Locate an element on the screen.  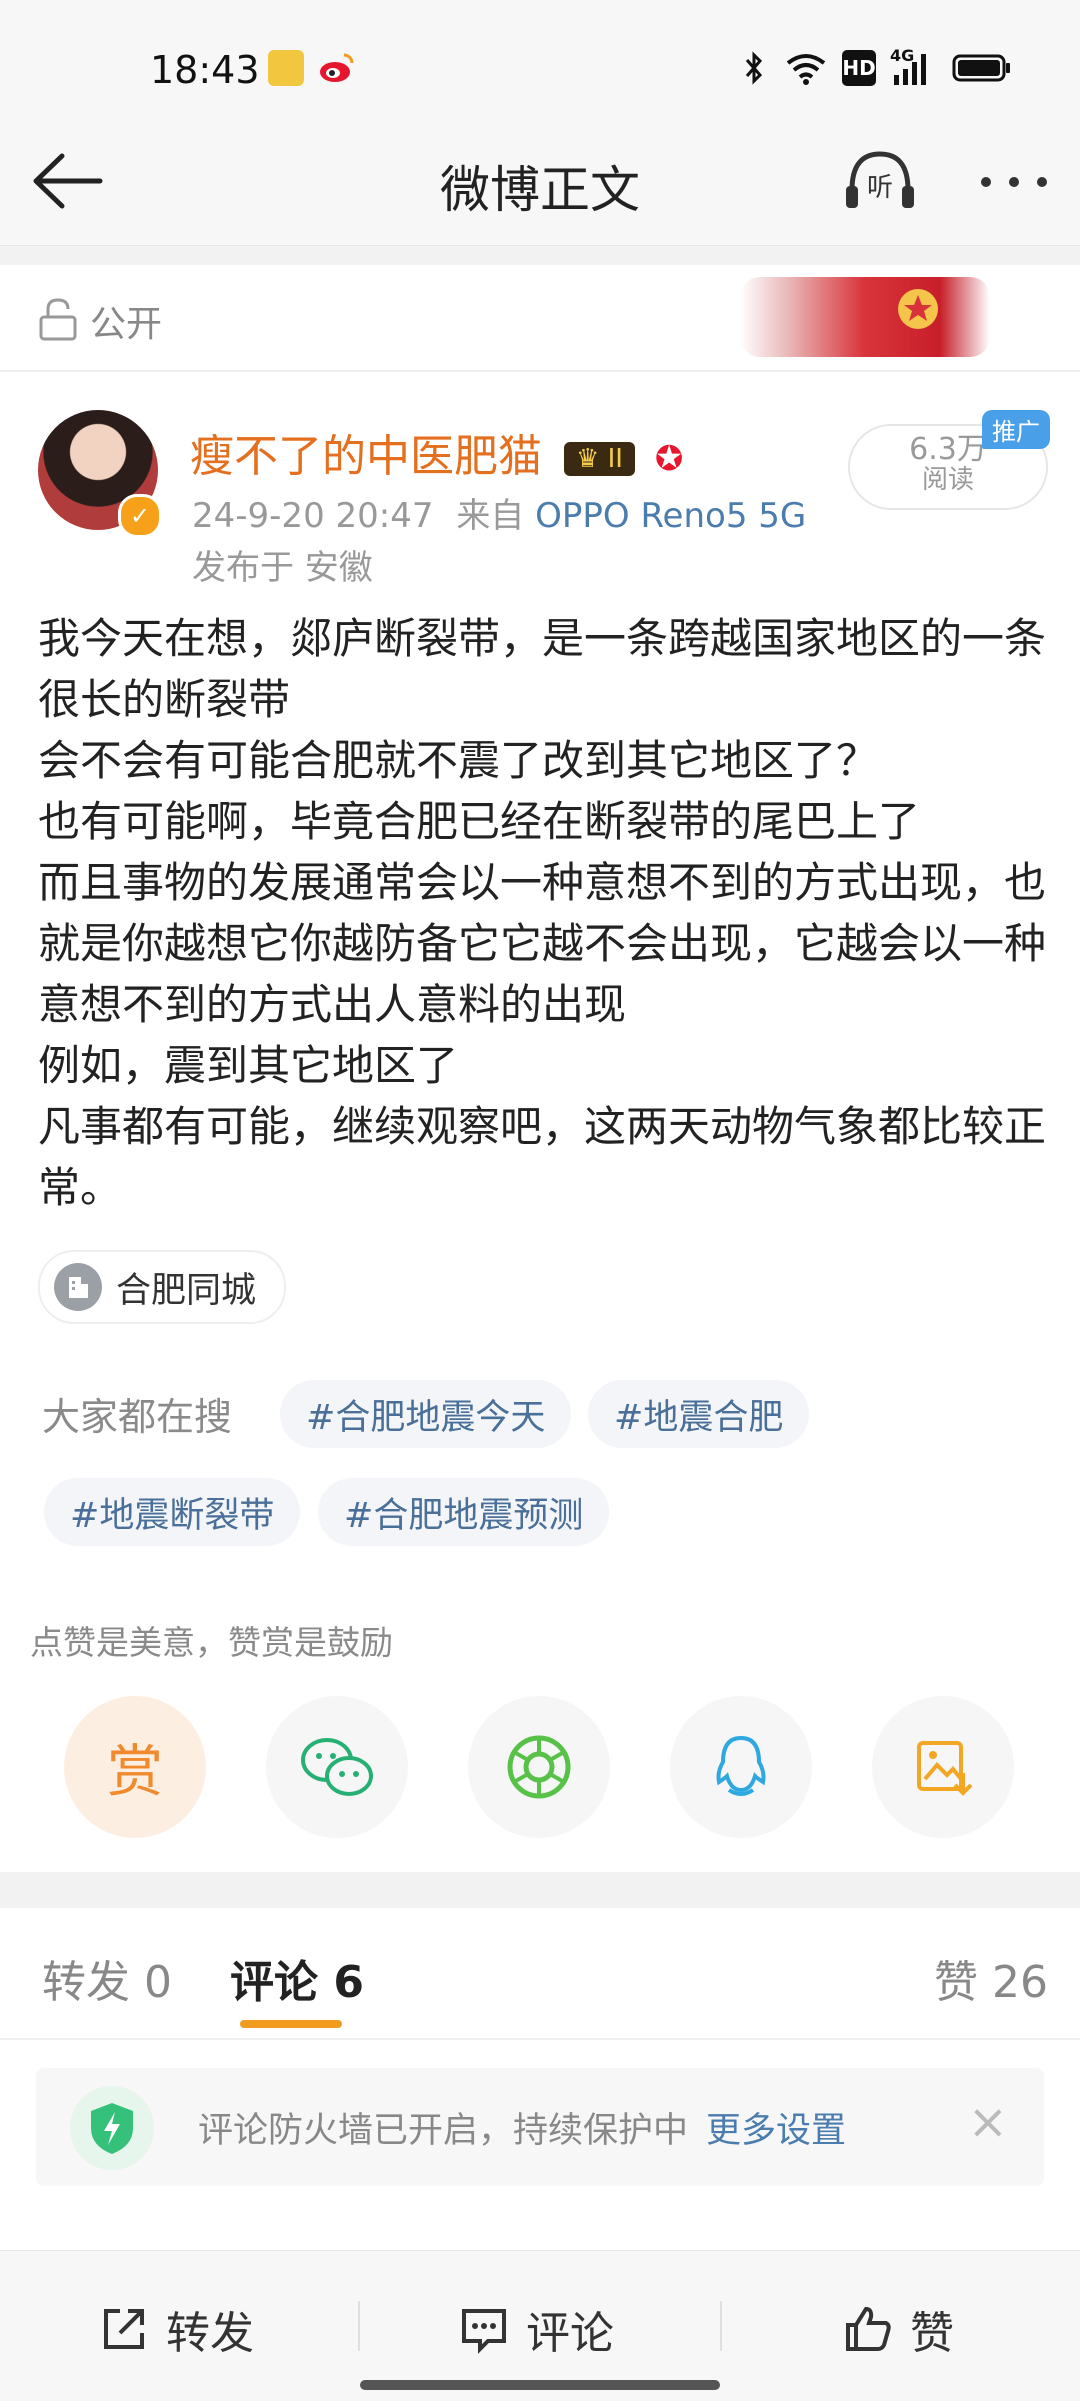
comment-label: 评论 is located at coordinates (570, 2333).